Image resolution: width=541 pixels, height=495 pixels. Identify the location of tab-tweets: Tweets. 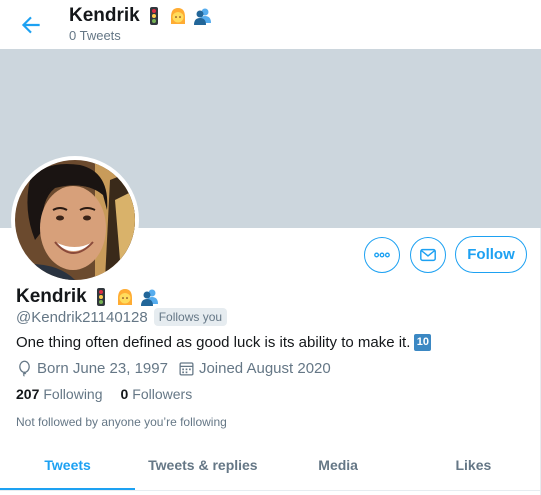
(68, 465).